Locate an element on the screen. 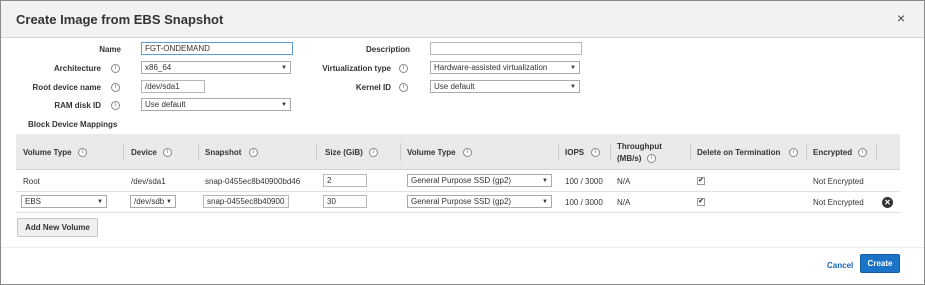  name-input: FGT-ONDEMAND is located at coordinates (217, 48).